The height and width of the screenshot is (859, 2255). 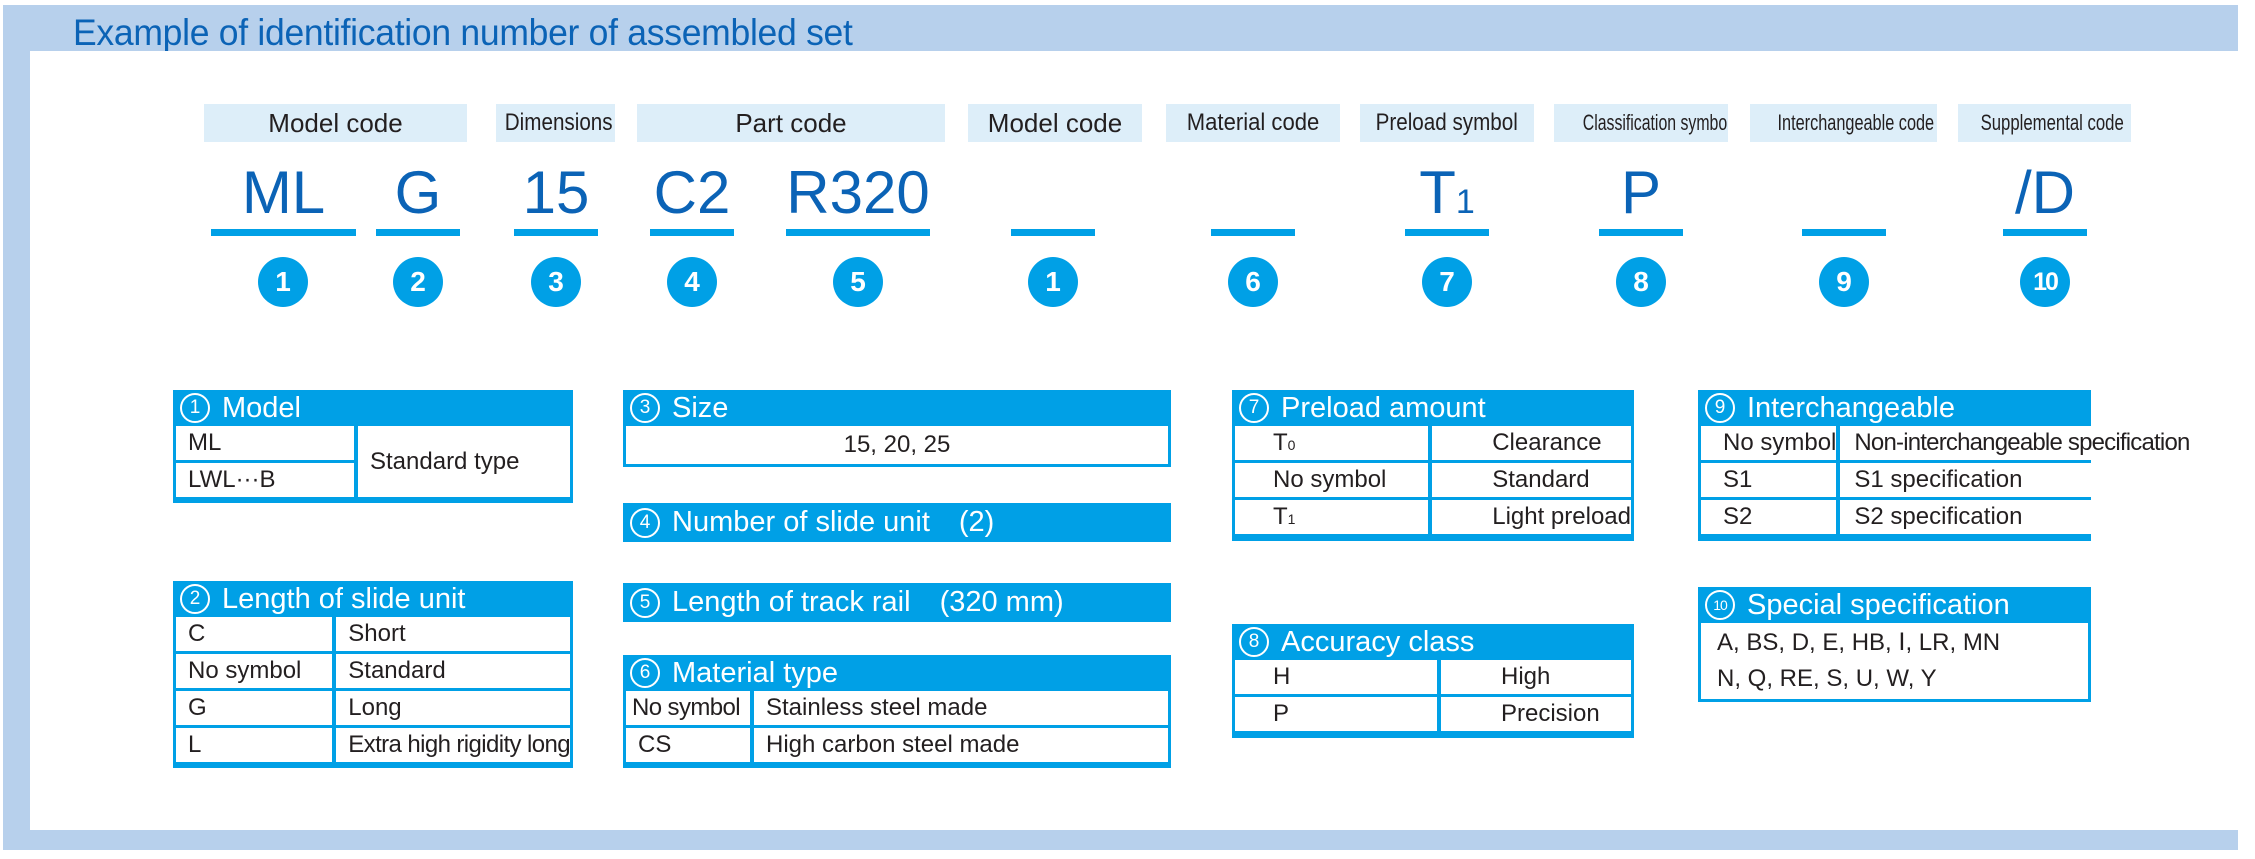 What do you see at coordinates (1720, 605) in the screenshot?
I see `circled-number-10: 10` at bounding box center [1720, 605].